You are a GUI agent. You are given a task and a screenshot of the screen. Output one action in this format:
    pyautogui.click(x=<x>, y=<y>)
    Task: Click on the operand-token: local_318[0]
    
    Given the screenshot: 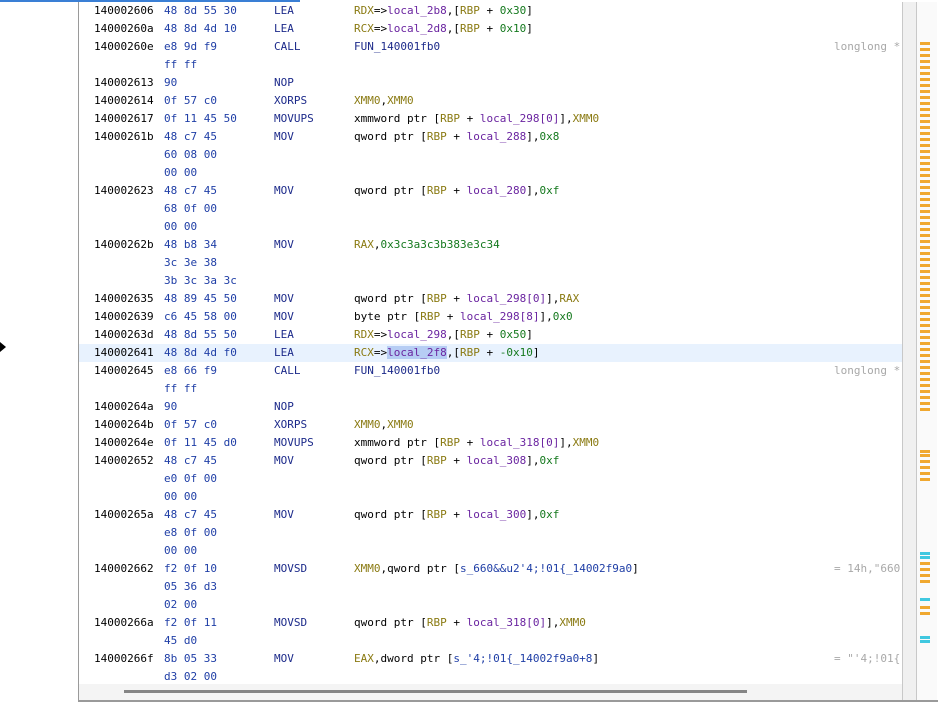 What is the action you would take?
    pyautogui.click(x=519, y=442)
    